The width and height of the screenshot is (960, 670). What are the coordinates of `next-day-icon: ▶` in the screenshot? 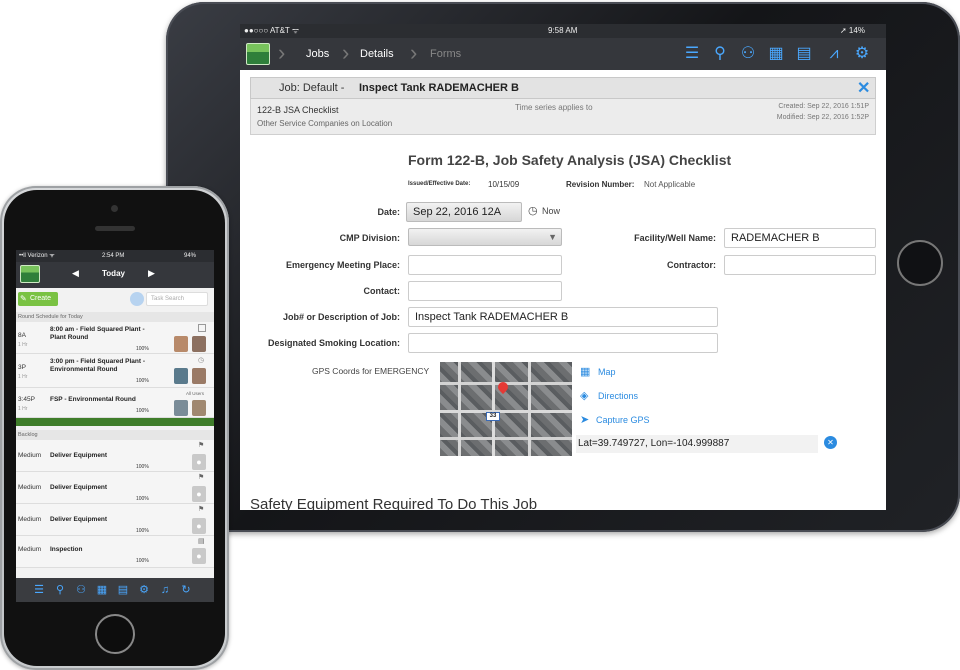 It's located at (151, 273).